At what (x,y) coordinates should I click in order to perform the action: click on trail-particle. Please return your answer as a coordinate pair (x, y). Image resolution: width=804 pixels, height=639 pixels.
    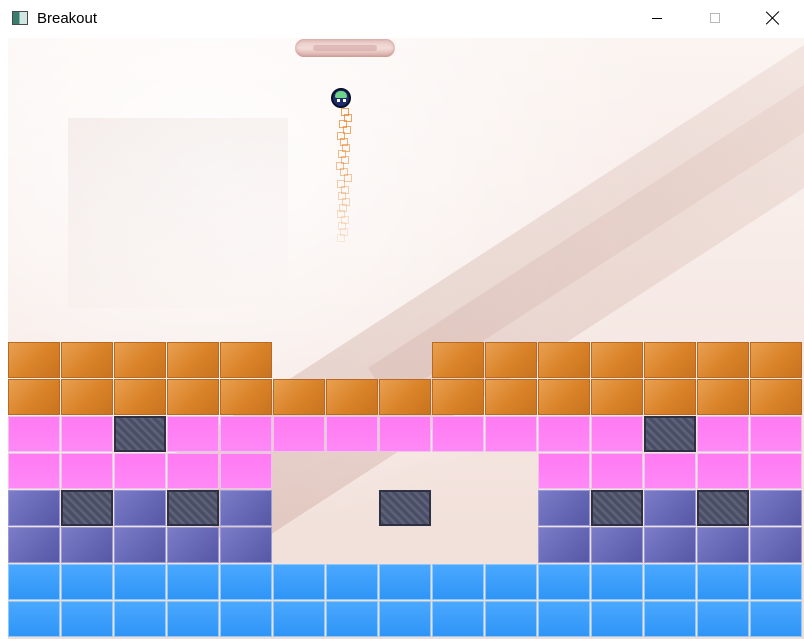
    Looking at the image, I should click on (348, 178).